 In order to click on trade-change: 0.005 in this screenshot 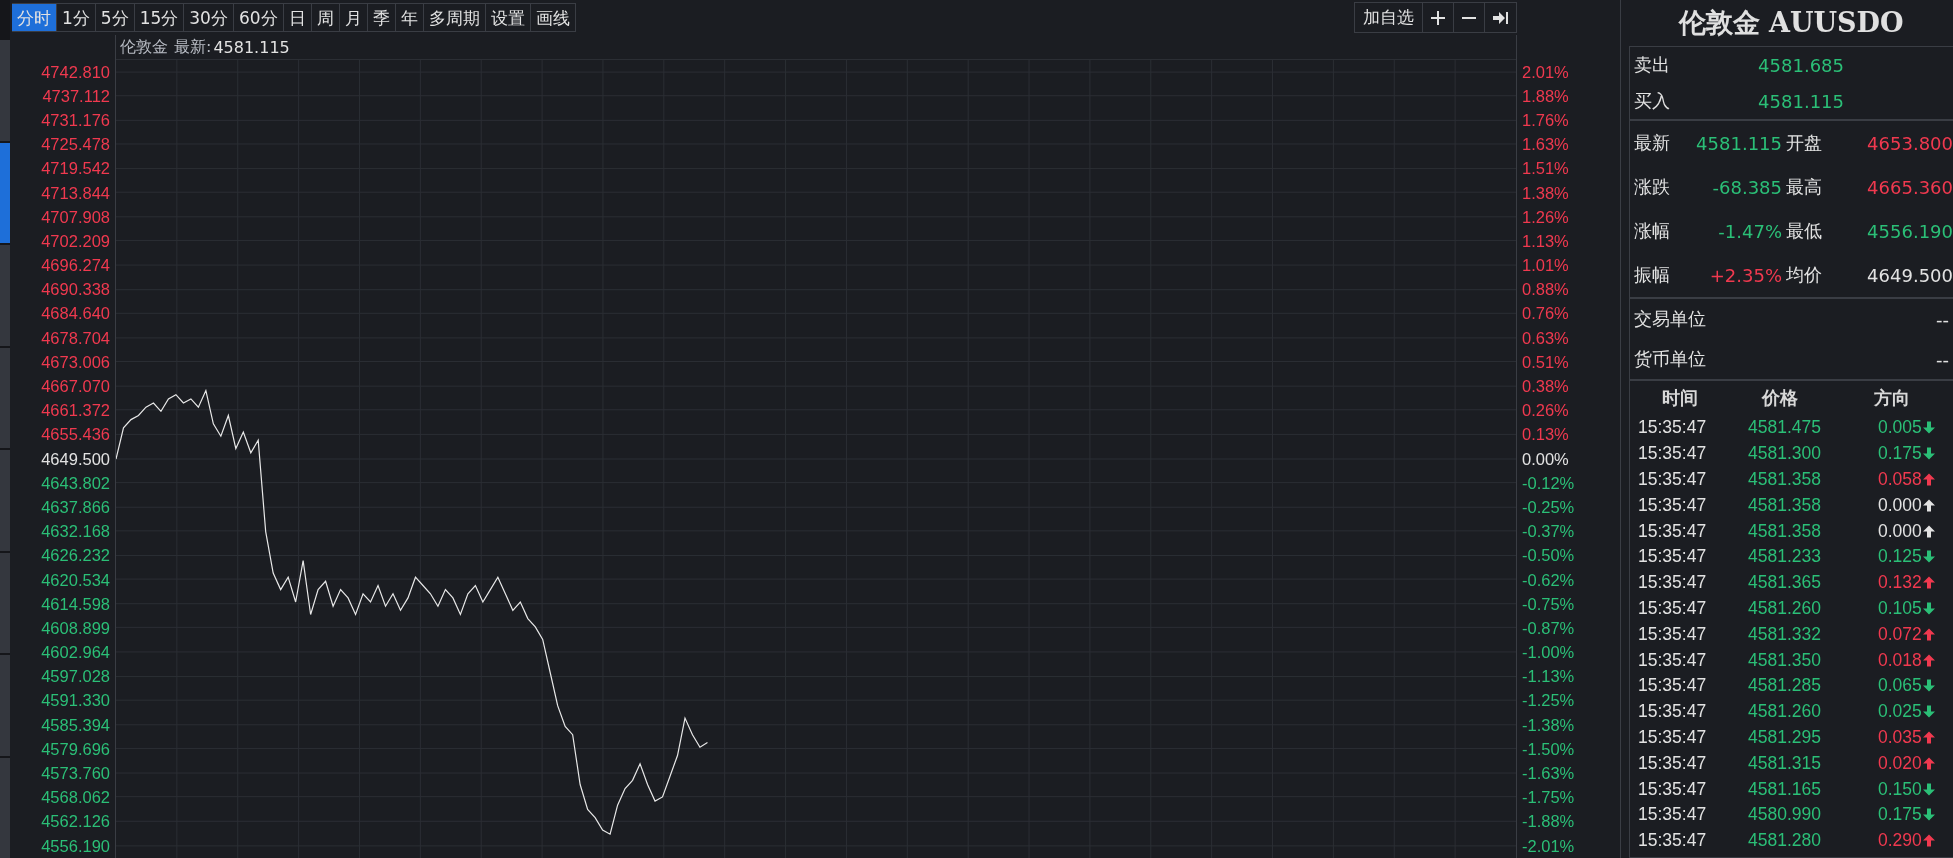, I will do `click(1900, 428)`.